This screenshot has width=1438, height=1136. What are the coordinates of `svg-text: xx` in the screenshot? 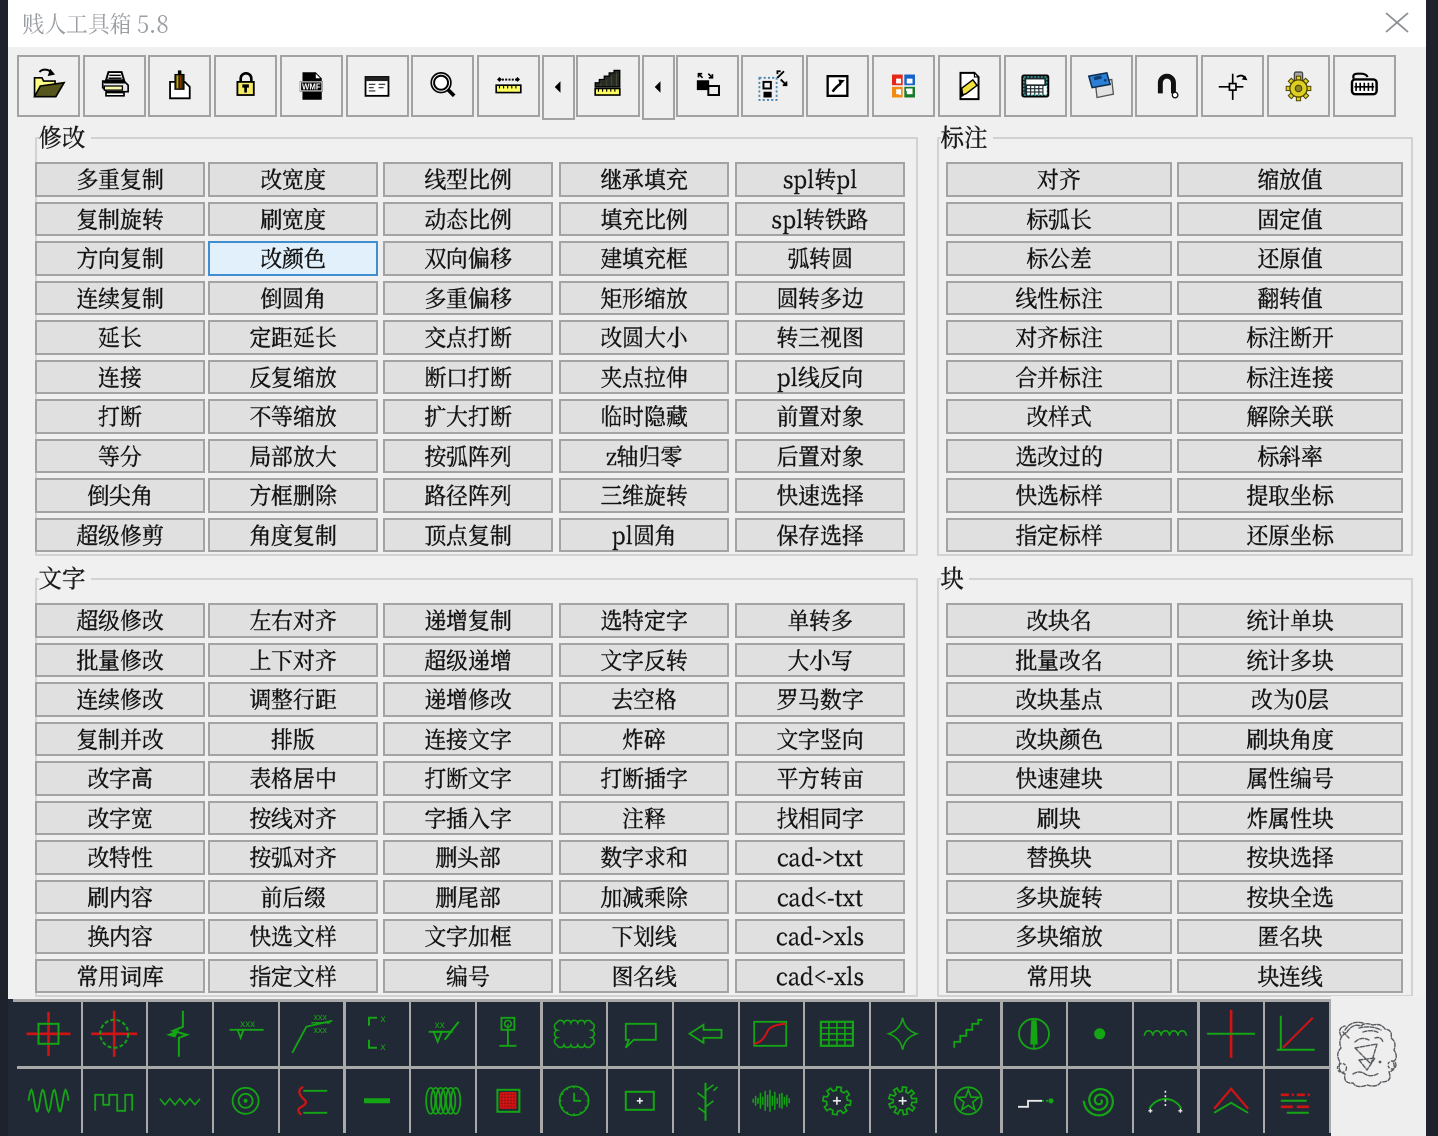 It's located at (440, 1025).